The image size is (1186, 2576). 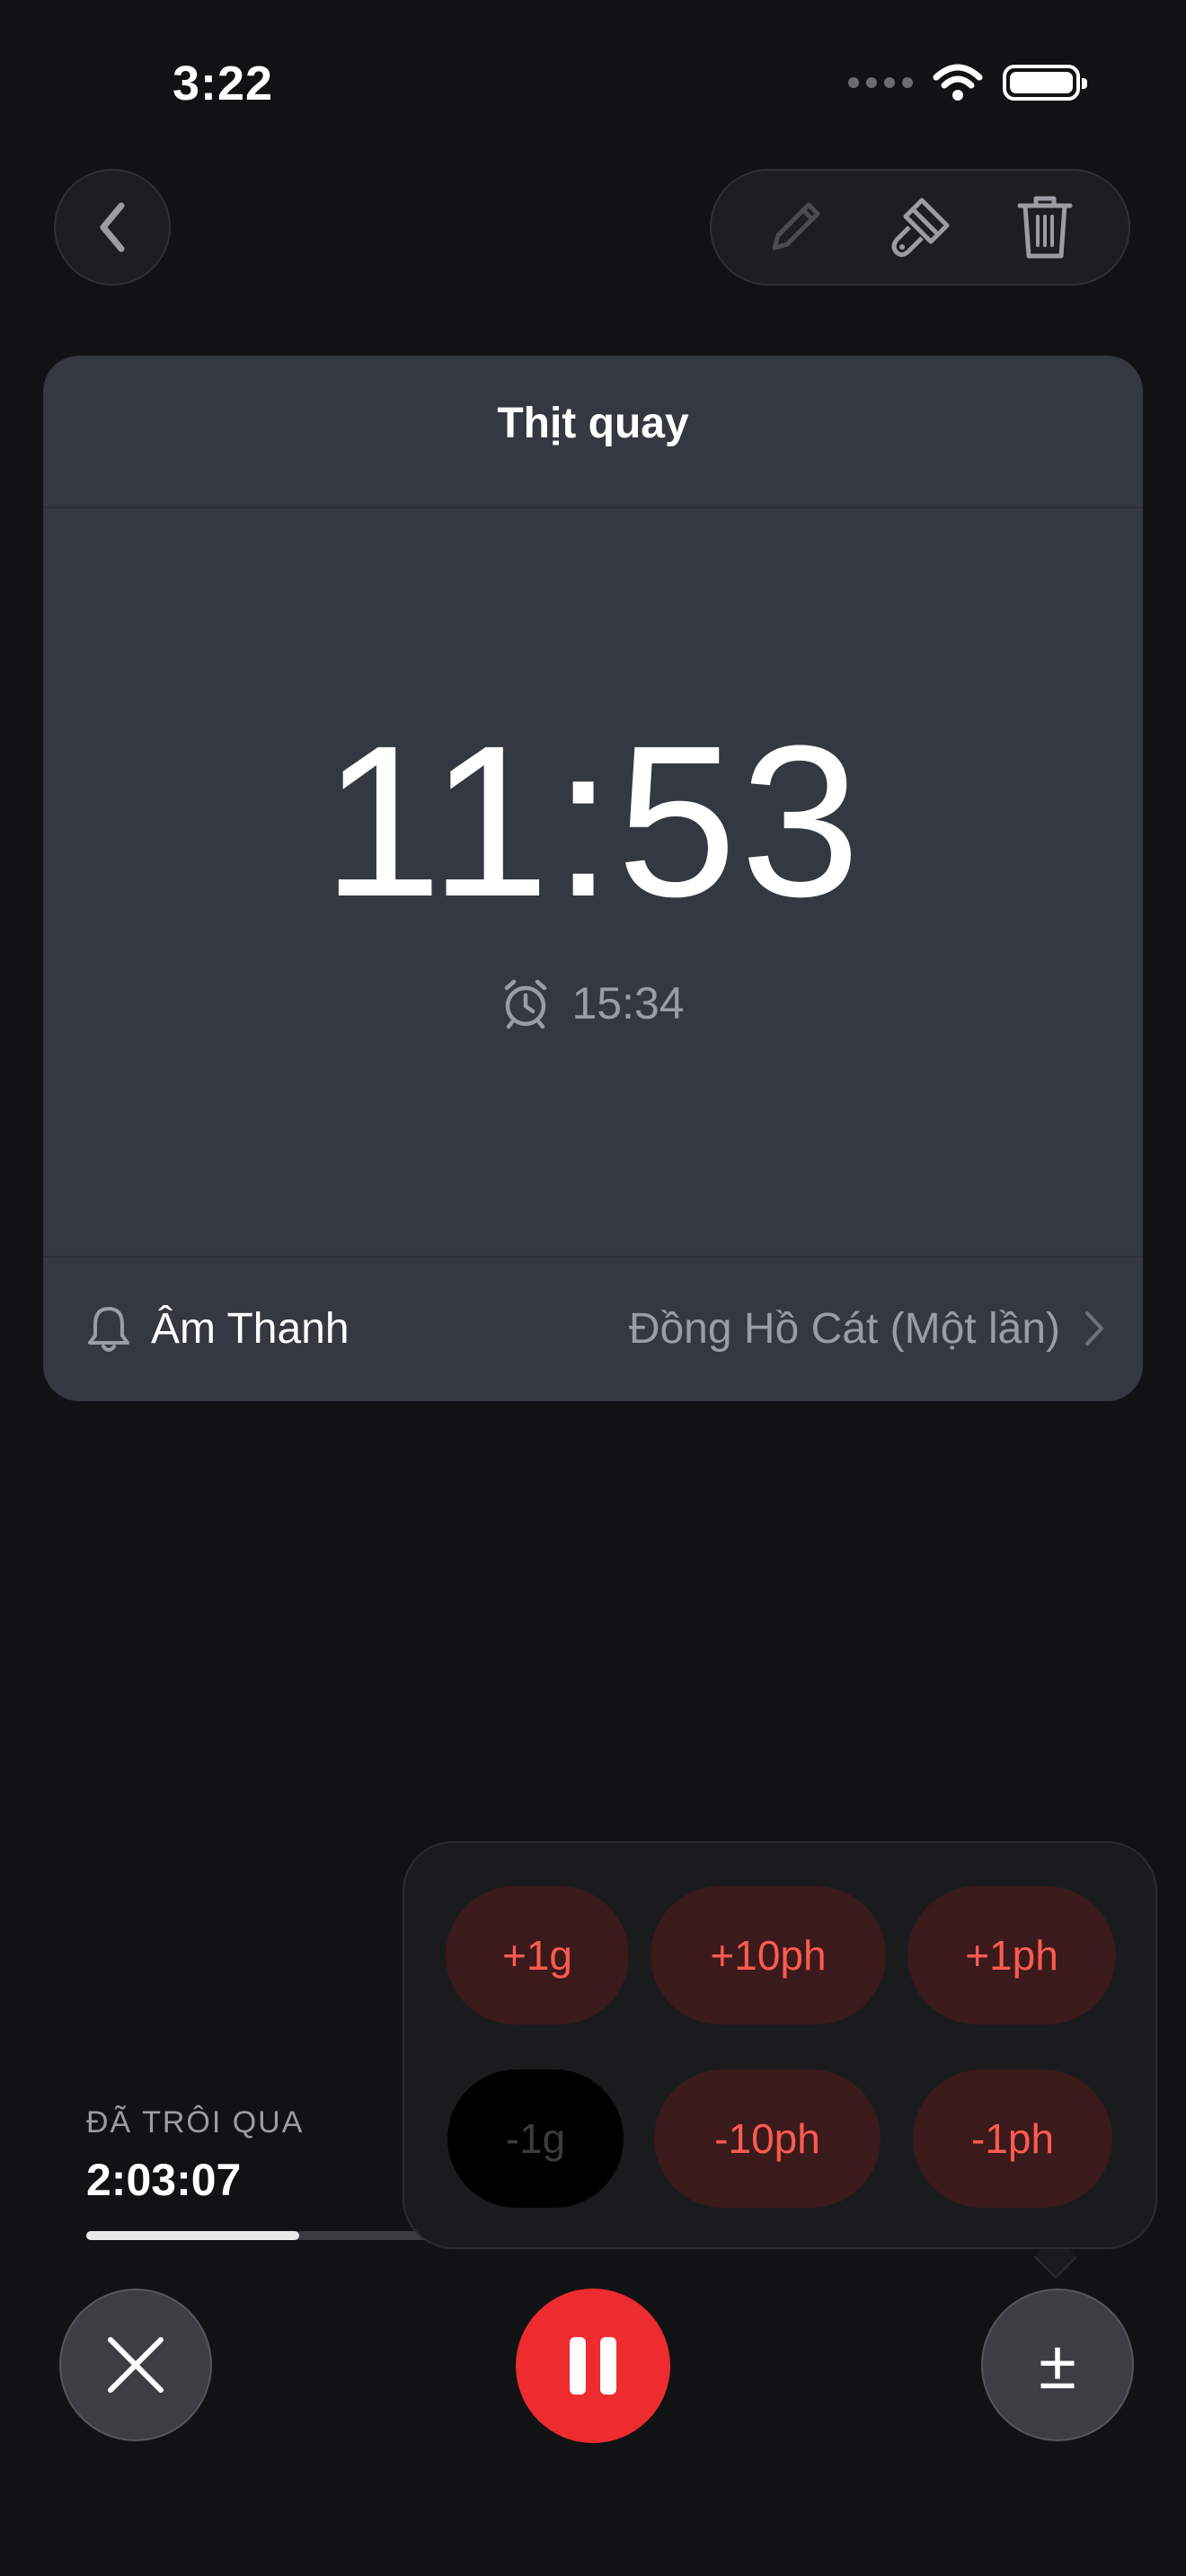 I want to click on subtract-1-hour-button: -1g, so click(x=535, y=2138).